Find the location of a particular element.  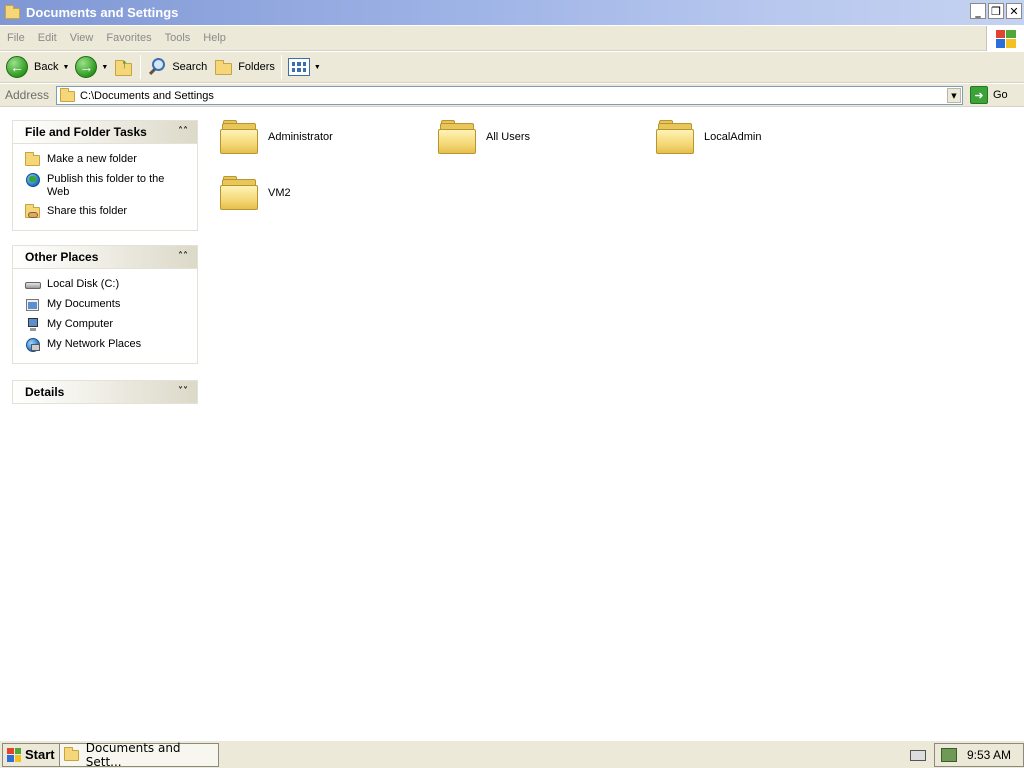

taskbar: Start Documents and Sett... 9:53 AM is located at coordinates (512, 754).